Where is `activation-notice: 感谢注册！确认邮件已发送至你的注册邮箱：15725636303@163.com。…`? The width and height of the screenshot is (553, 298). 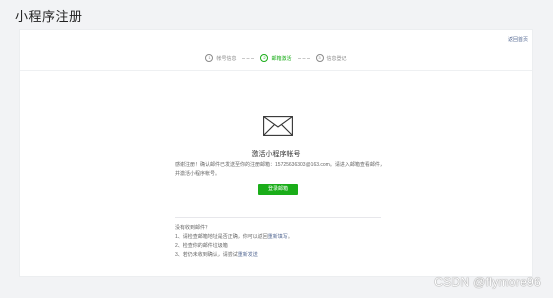
activation-notice: 感谢注册！确认邮件已发送至你的注册邮箱：15725636303@163.com。… is located at coordinates (280, 169).